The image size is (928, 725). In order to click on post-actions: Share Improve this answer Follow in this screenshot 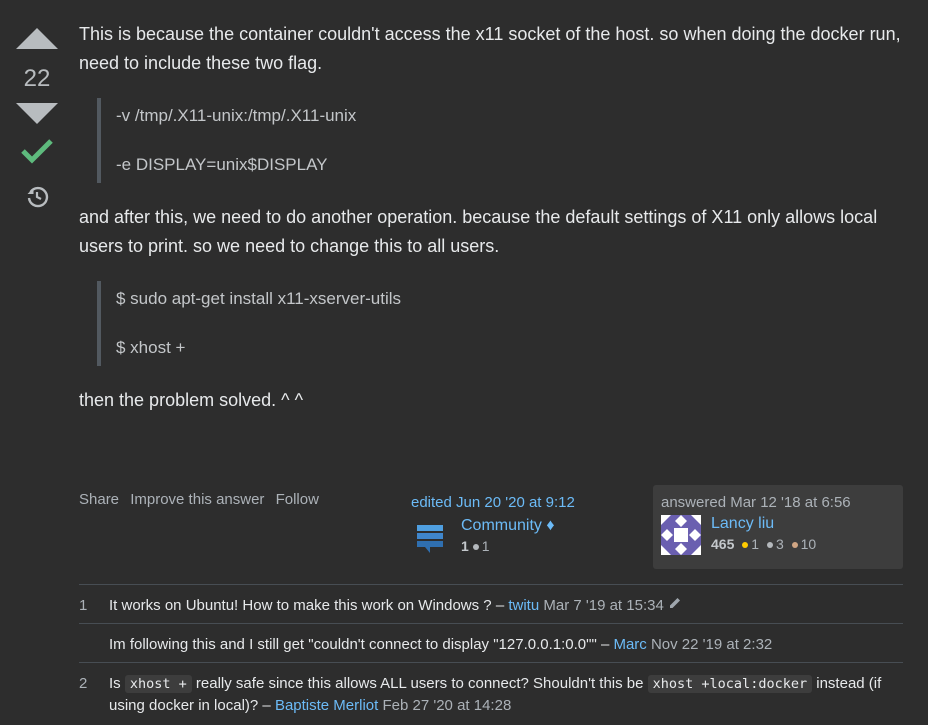, I will do `click(202, 499)`.